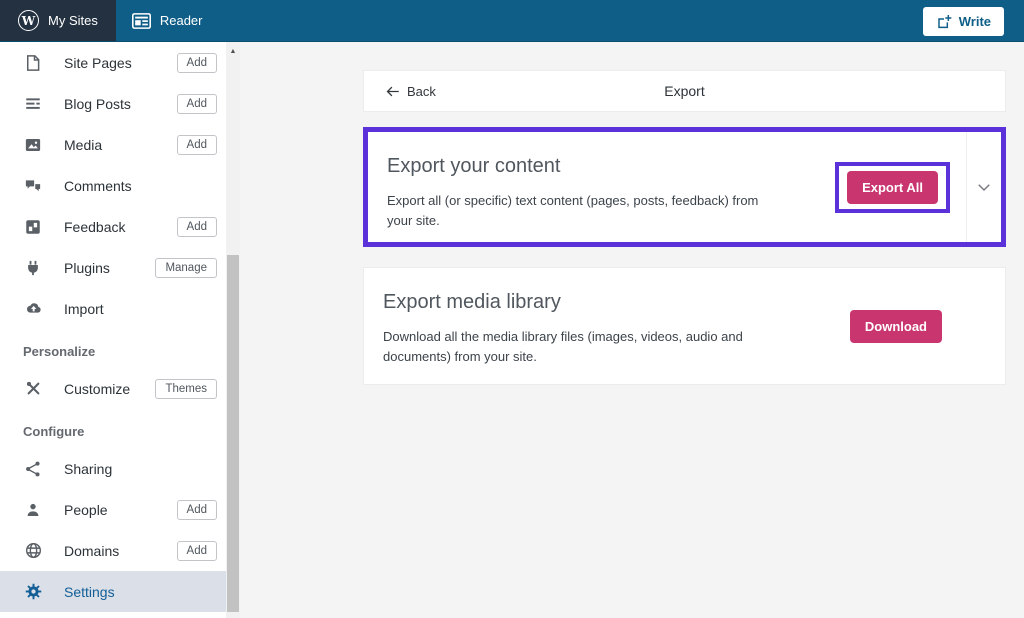 Image resolution: width=1024 pixels, height=618 pixels. I want to click on export-media-actions: Download, so click(927, 326).